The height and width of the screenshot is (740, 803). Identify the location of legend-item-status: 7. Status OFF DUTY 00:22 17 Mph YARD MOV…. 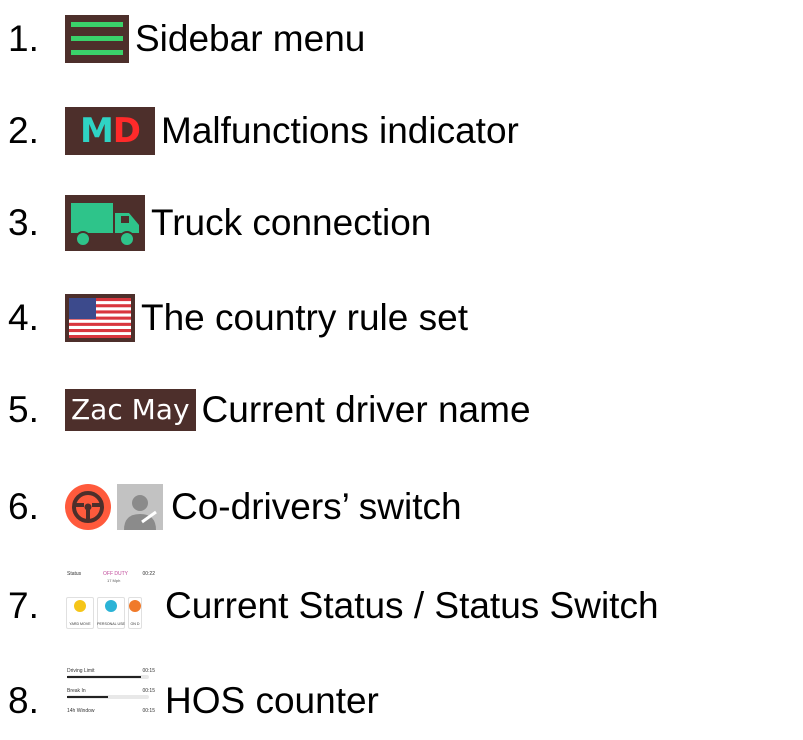
(333, 600).